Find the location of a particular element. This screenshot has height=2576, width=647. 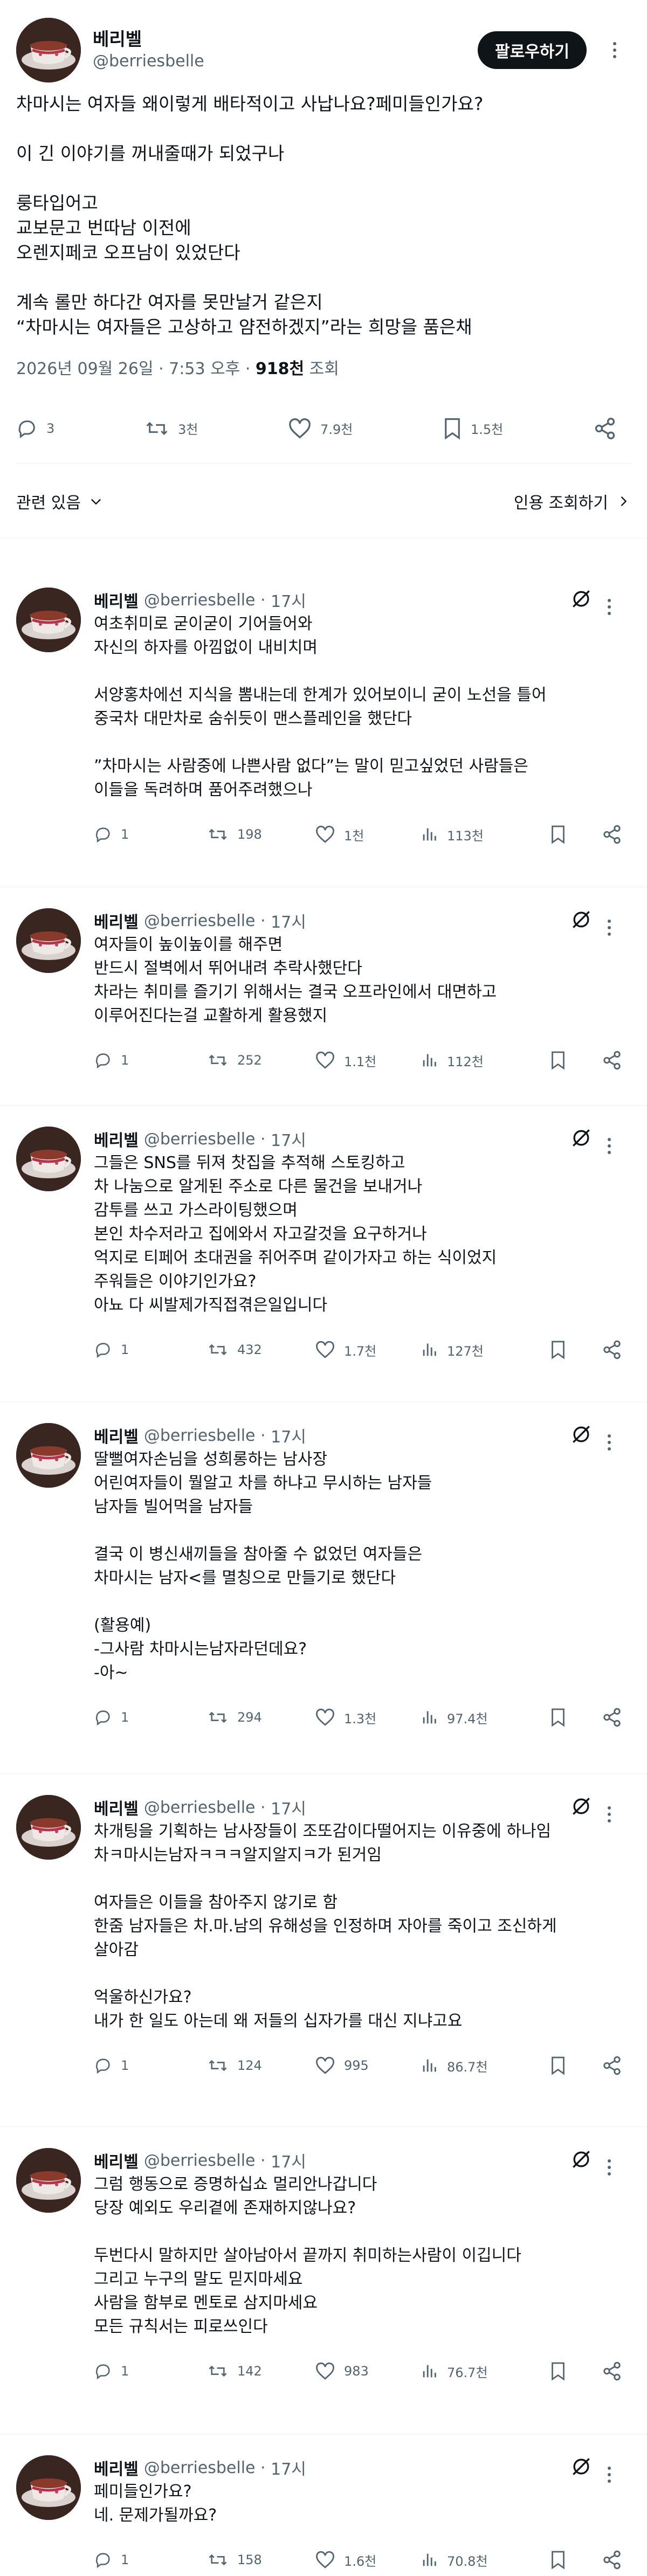

repost-button: 432 is located at coordinates (261, 1350).